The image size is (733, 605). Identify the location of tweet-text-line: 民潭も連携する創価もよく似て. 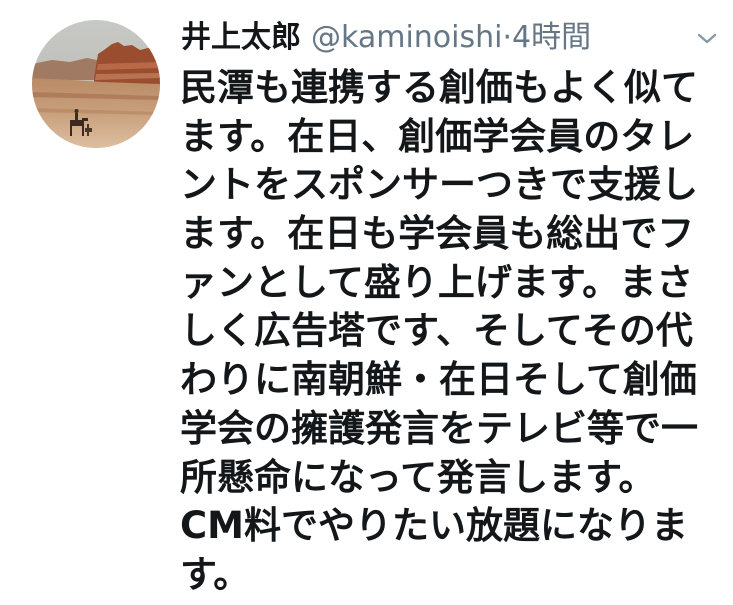
(439, 87).